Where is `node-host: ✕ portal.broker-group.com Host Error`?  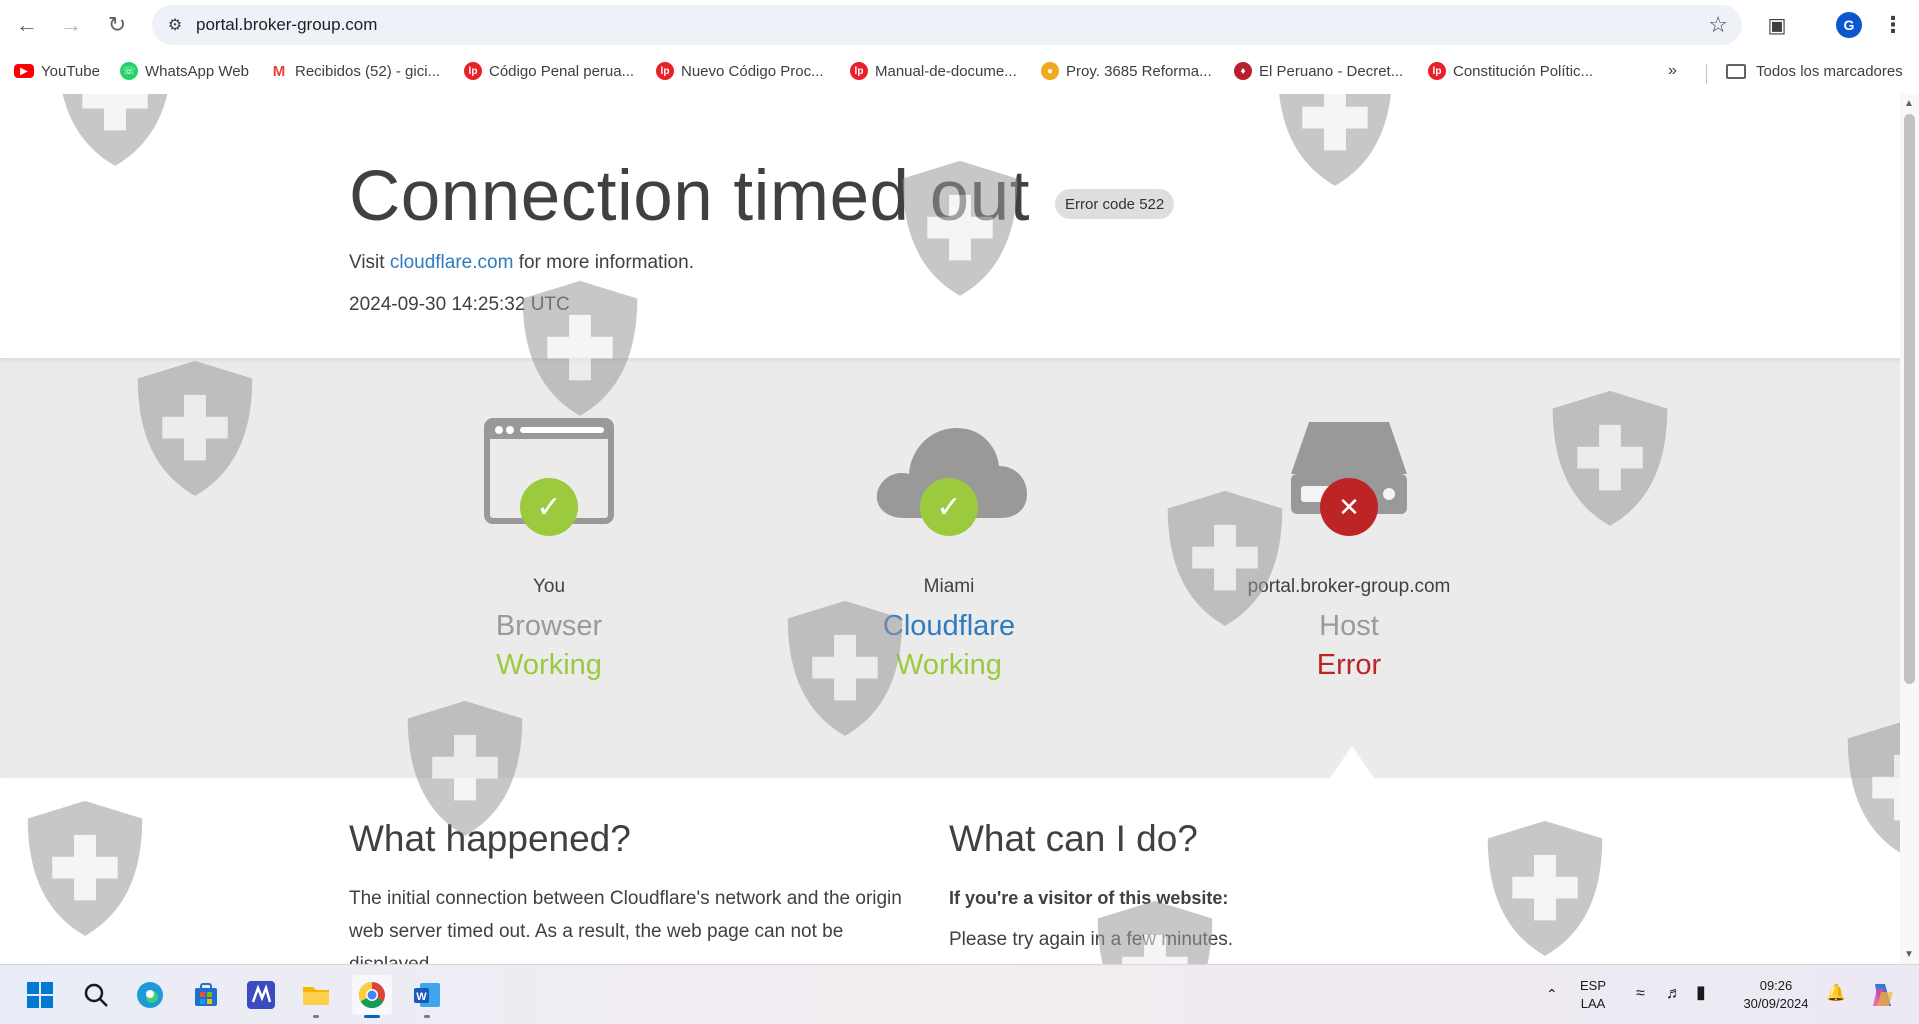 node-host: ✕ portal.broker-group.com Host Error is located at coordinates (1349, 550).